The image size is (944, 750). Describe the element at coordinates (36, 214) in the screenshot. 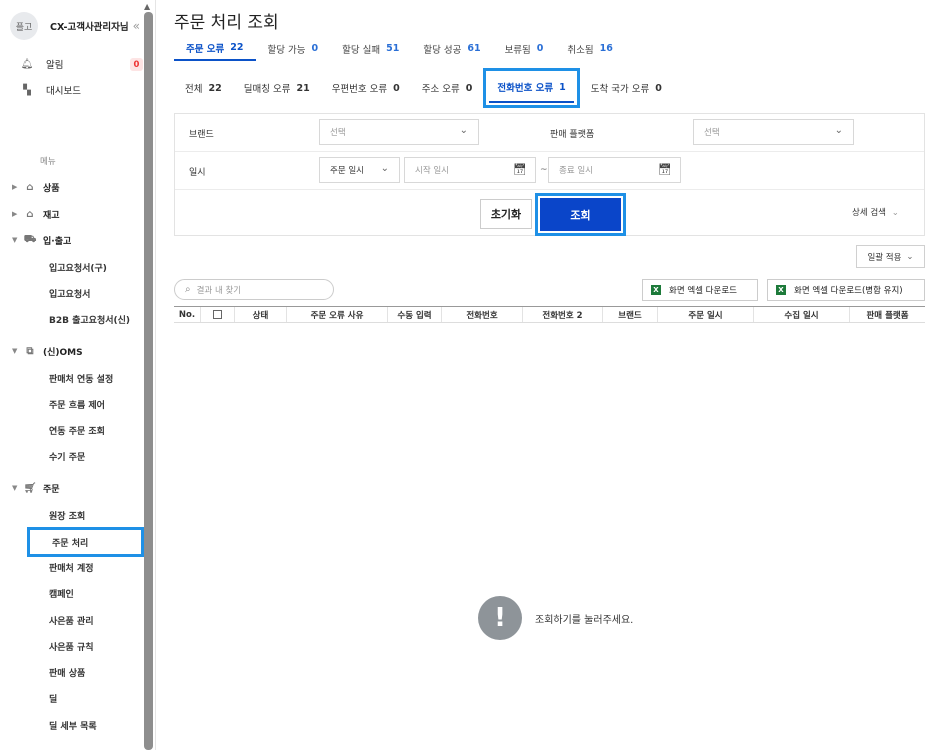

I see `sidebar-group-inventory: ▶ ⌂ 재고` at that location.